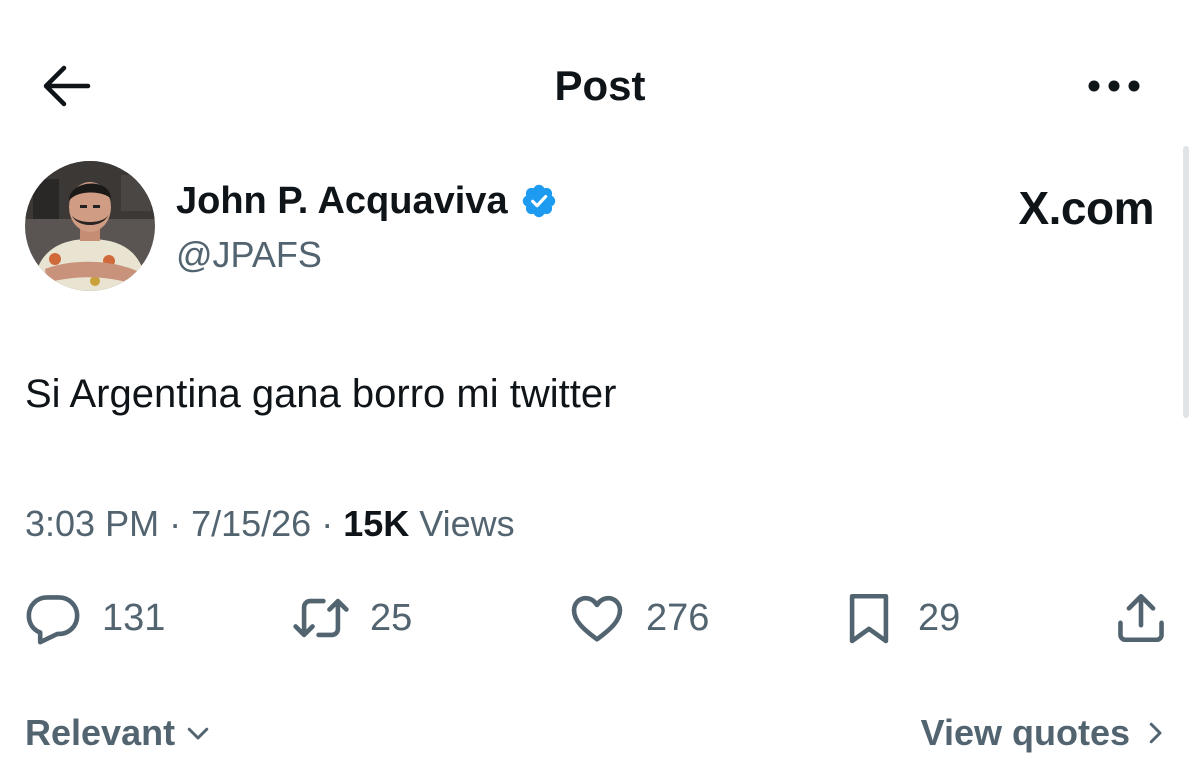 This screenshot has width=1200, height=757. Describe the element at coordinates (538, 201) in the screenshot. I see `verified-badge-icon` at that location.